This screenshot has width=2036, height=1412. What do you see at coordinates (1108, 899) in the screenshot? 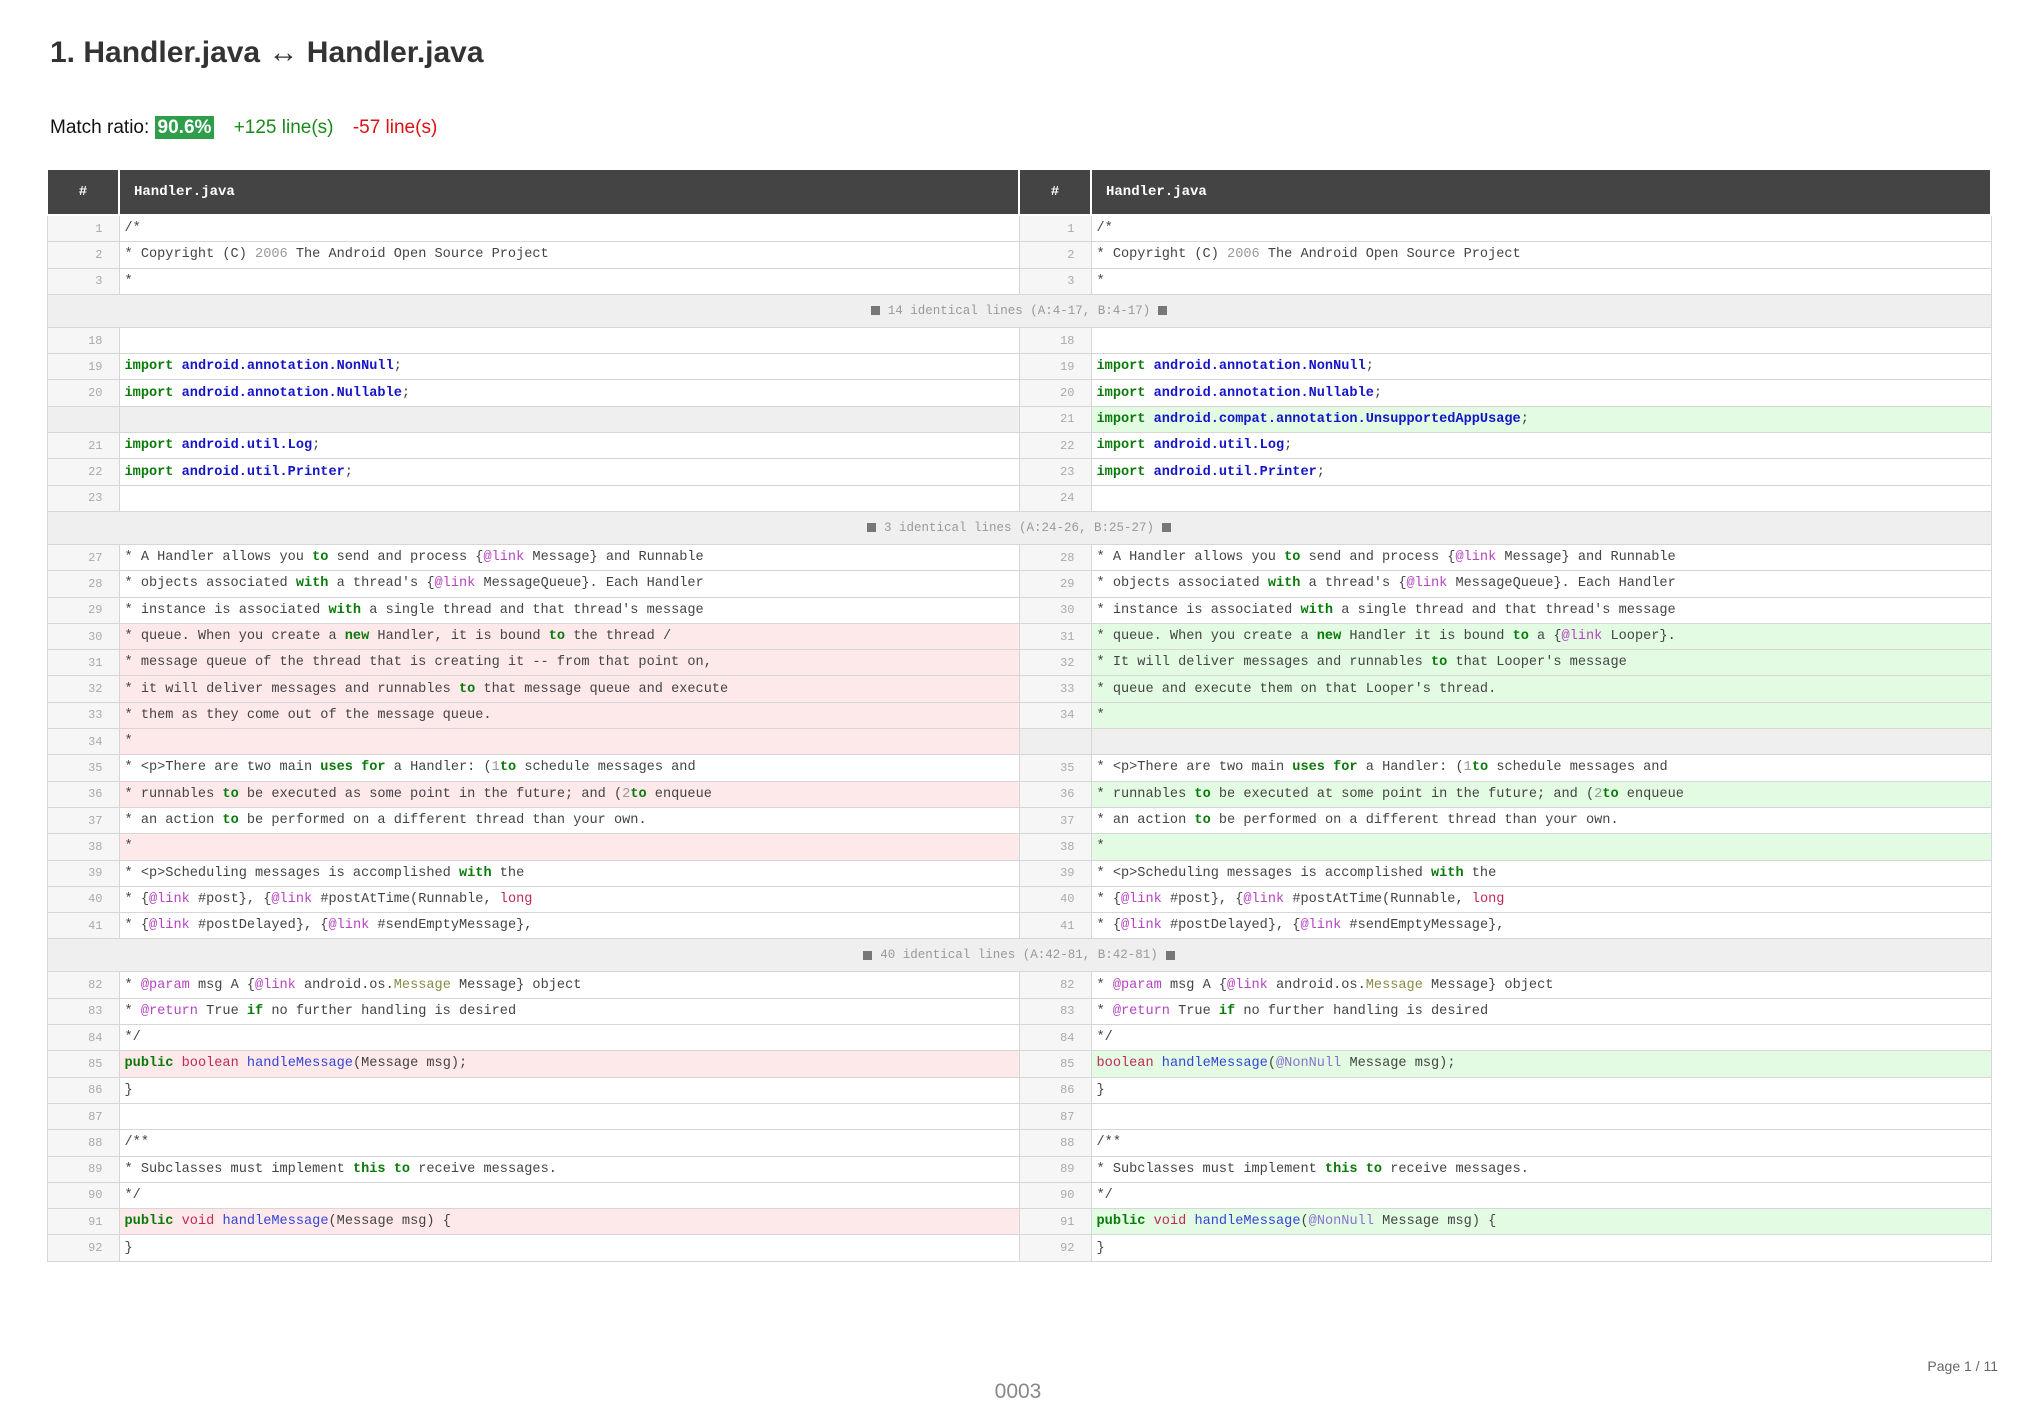
I see `code-token: * {` at bounding box center [1108, 899].